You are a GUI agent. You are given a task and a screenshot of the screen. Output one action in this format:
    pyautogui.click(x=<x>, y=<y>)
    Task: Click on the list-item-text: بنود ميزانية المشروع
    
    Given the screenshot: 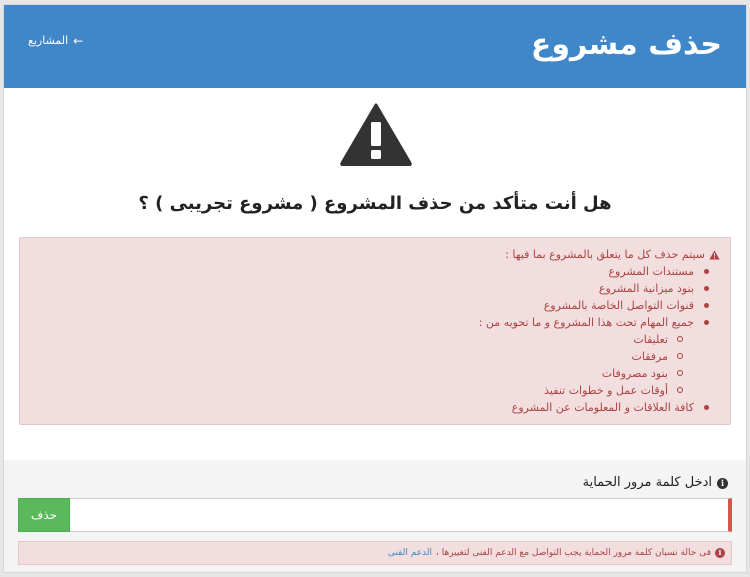 What is the action you would take?
    pyautogui.click(x=646, y=288)
    